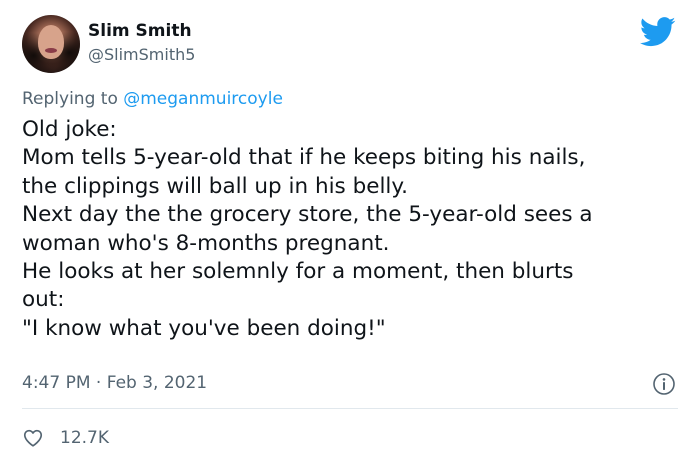 Image resolution: width=700 pixels, height=463 pixels. Describe the element at coordinates (141, 55) in the screenshot. I see `author-handle: @SlimSmith5` at that location.